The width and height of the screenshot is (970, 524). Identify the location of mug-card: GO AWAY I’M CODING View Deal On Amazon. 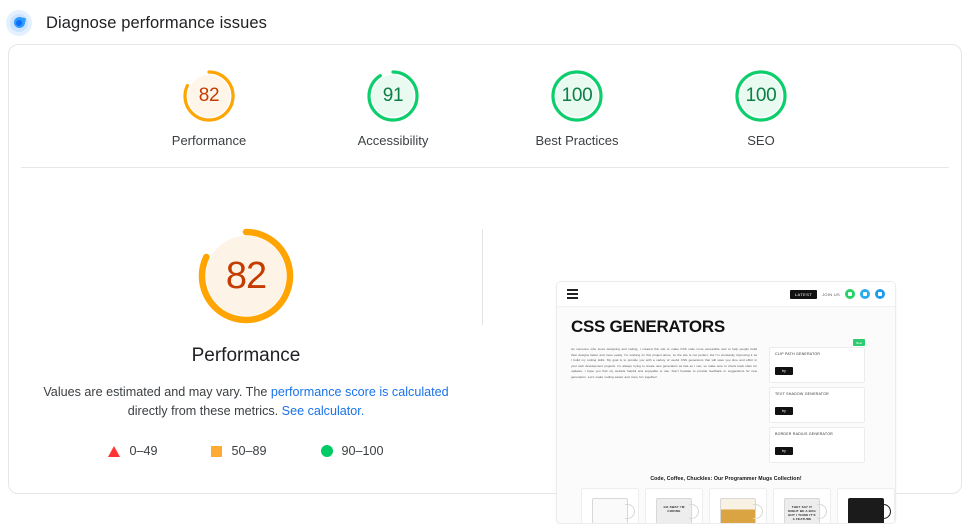
(674, 505).